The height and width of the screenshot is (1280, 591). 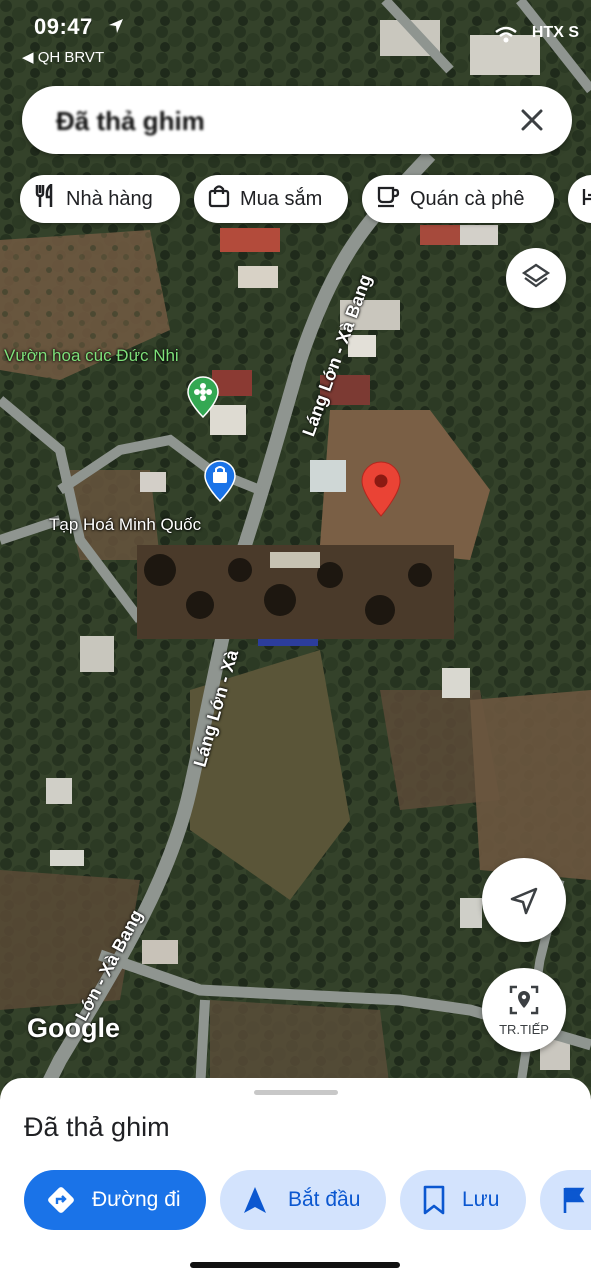 What do you see at coordinates (73, 1028) in the screenshot?
I see `google-attribution: Google` at bounding box center [73, 1028].